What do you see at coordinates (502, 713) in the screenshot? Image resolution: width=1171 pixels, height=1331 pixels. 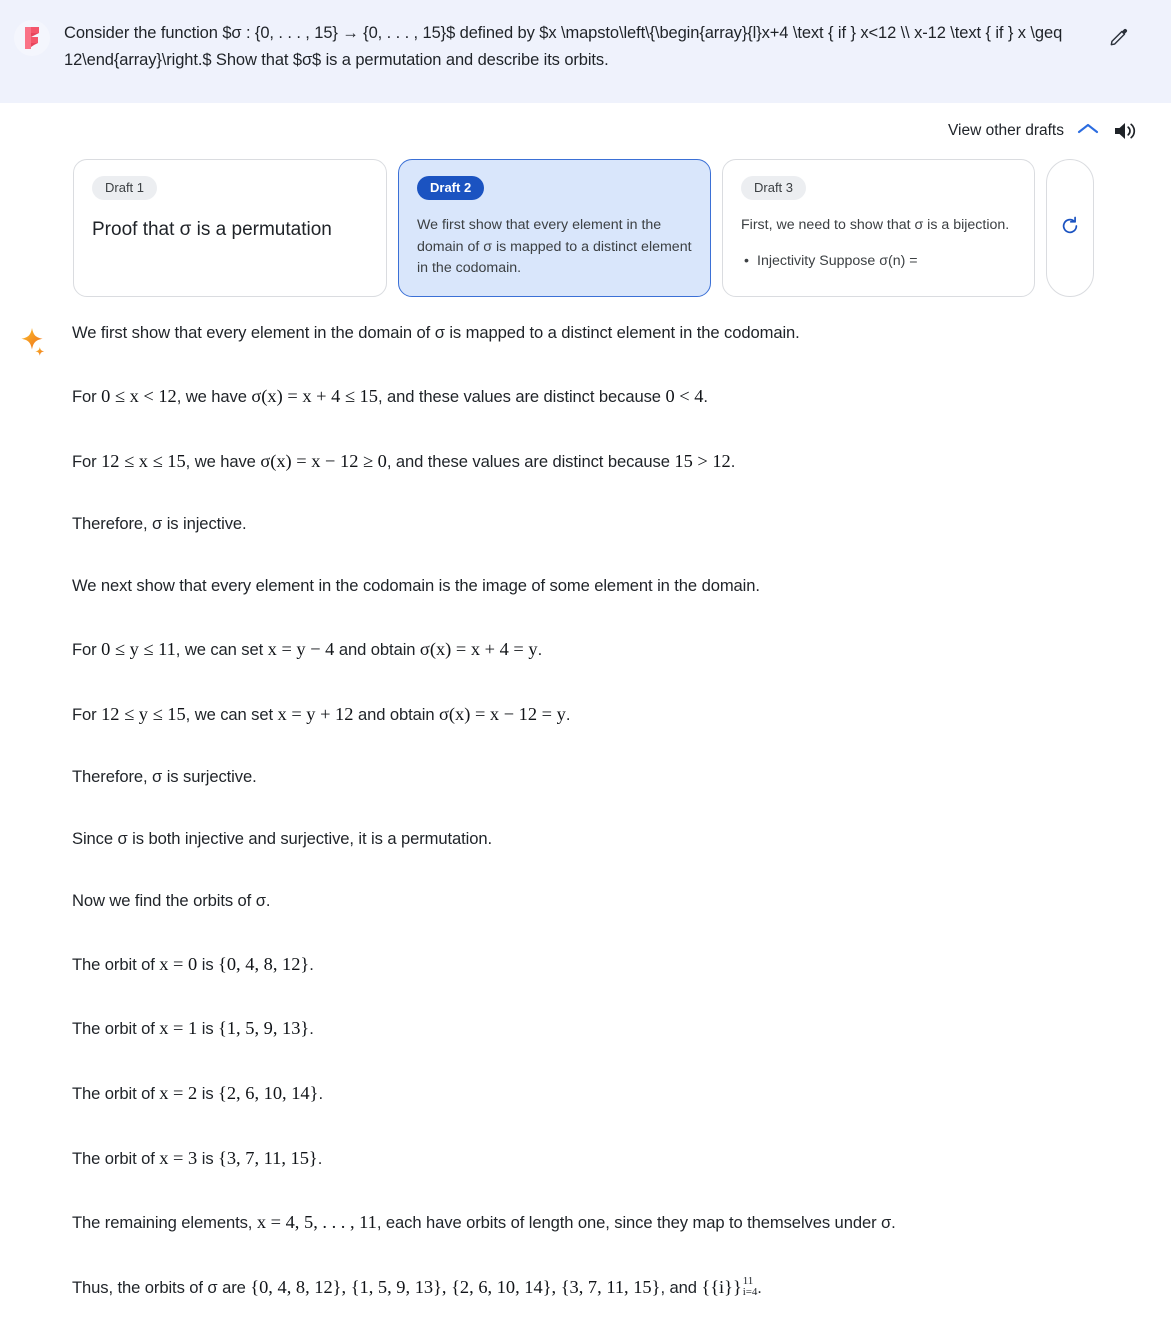 I see `math-inline: σ(x) = x − 12 = y` at bounding box center [502, 713].